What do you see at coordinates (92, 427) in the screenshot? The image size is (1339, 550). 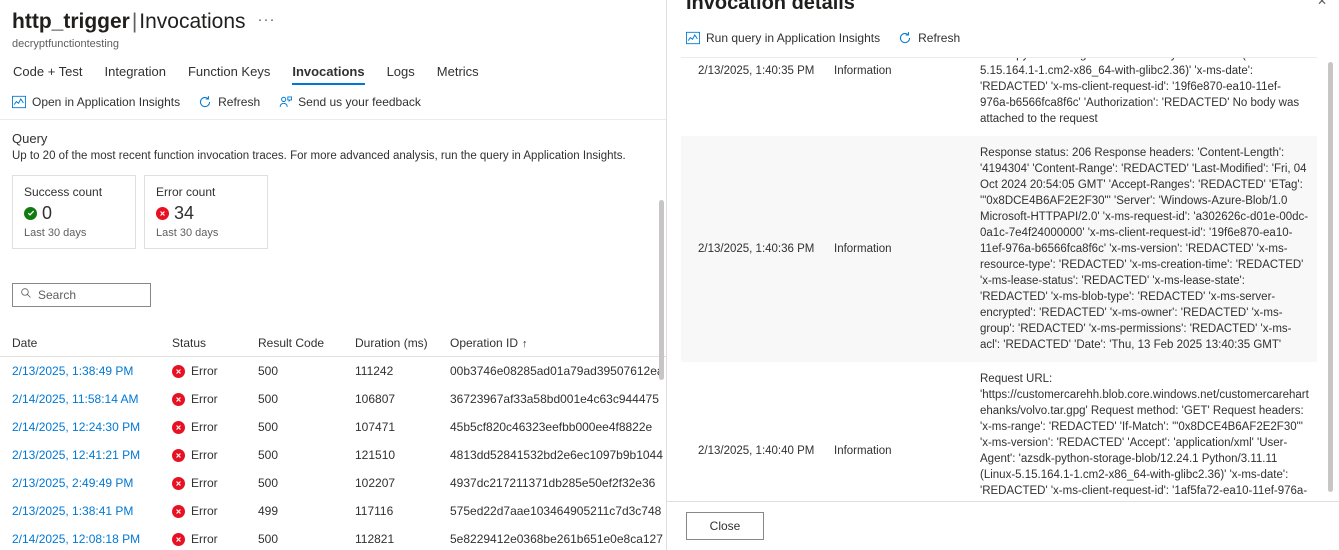 I see `row-date-link: 2/14/2025, 12:24:30 PM` at bounding box center [92, 427].